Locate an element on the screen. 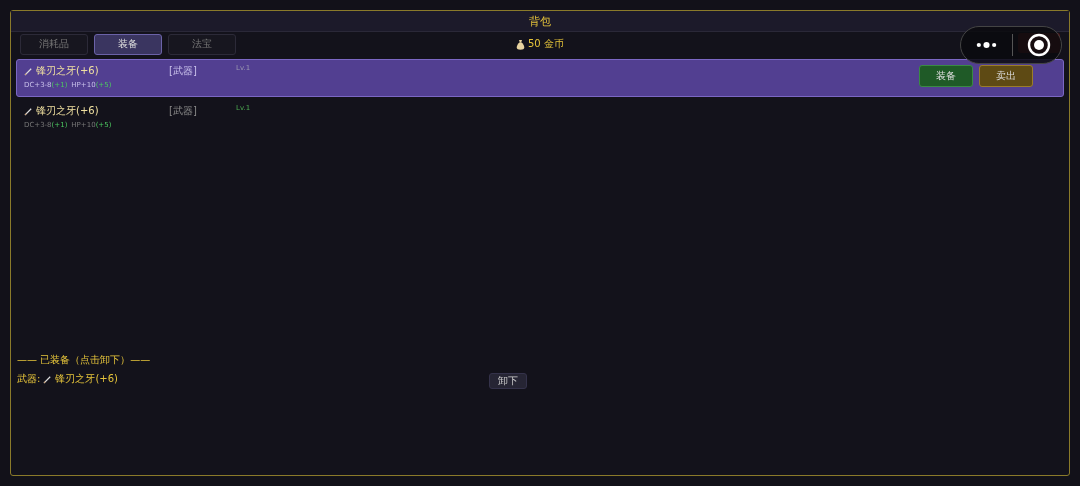 This screenshot has height=486, width=1080. money-bag-icon is located at coordinates (520, 44).